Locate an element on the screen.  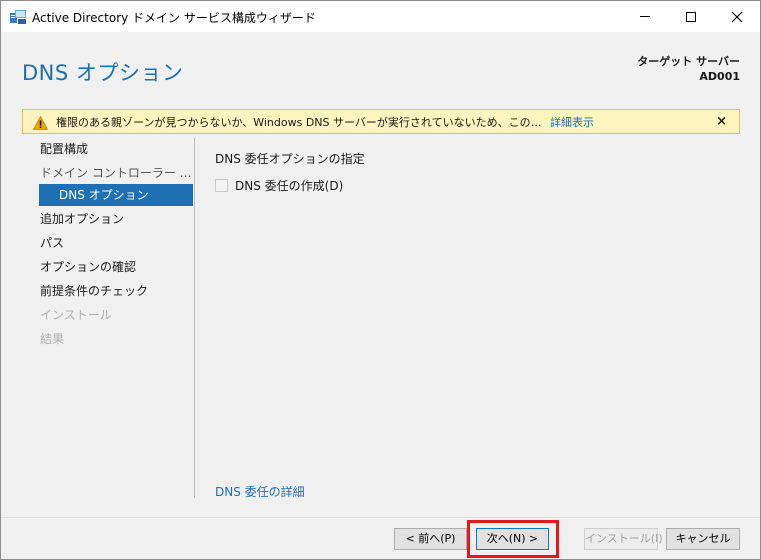
minimize-button is located at coordinates (645, 16).